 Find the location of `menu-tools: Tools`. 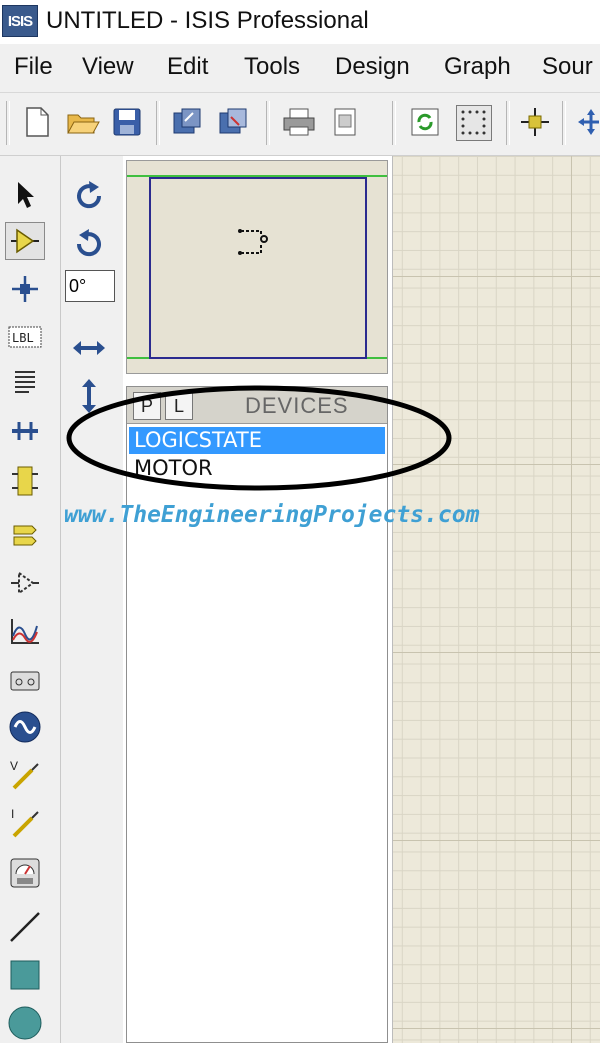

menu-tools: Tools is located at coordinates (272, 67).